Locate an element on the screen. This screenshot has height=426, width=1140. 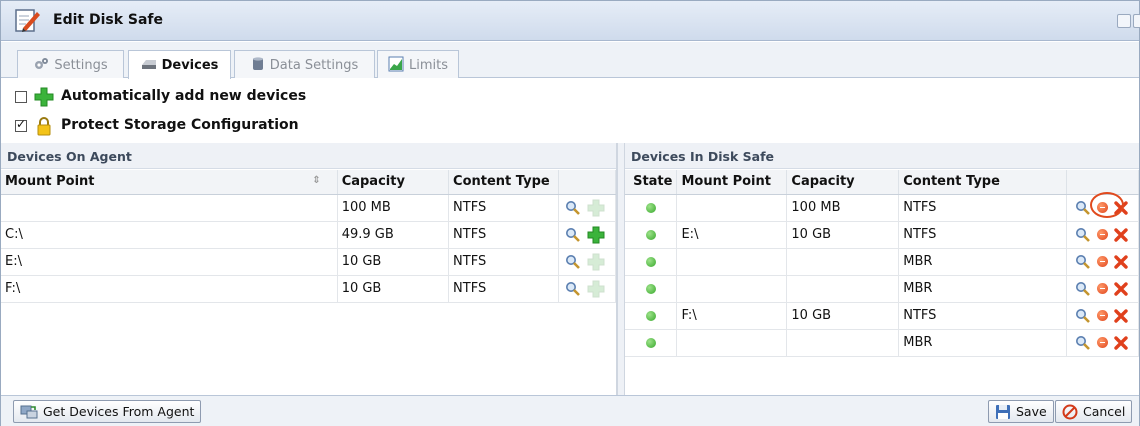
tab-settings: Settings is located at coordinates (70, 64).